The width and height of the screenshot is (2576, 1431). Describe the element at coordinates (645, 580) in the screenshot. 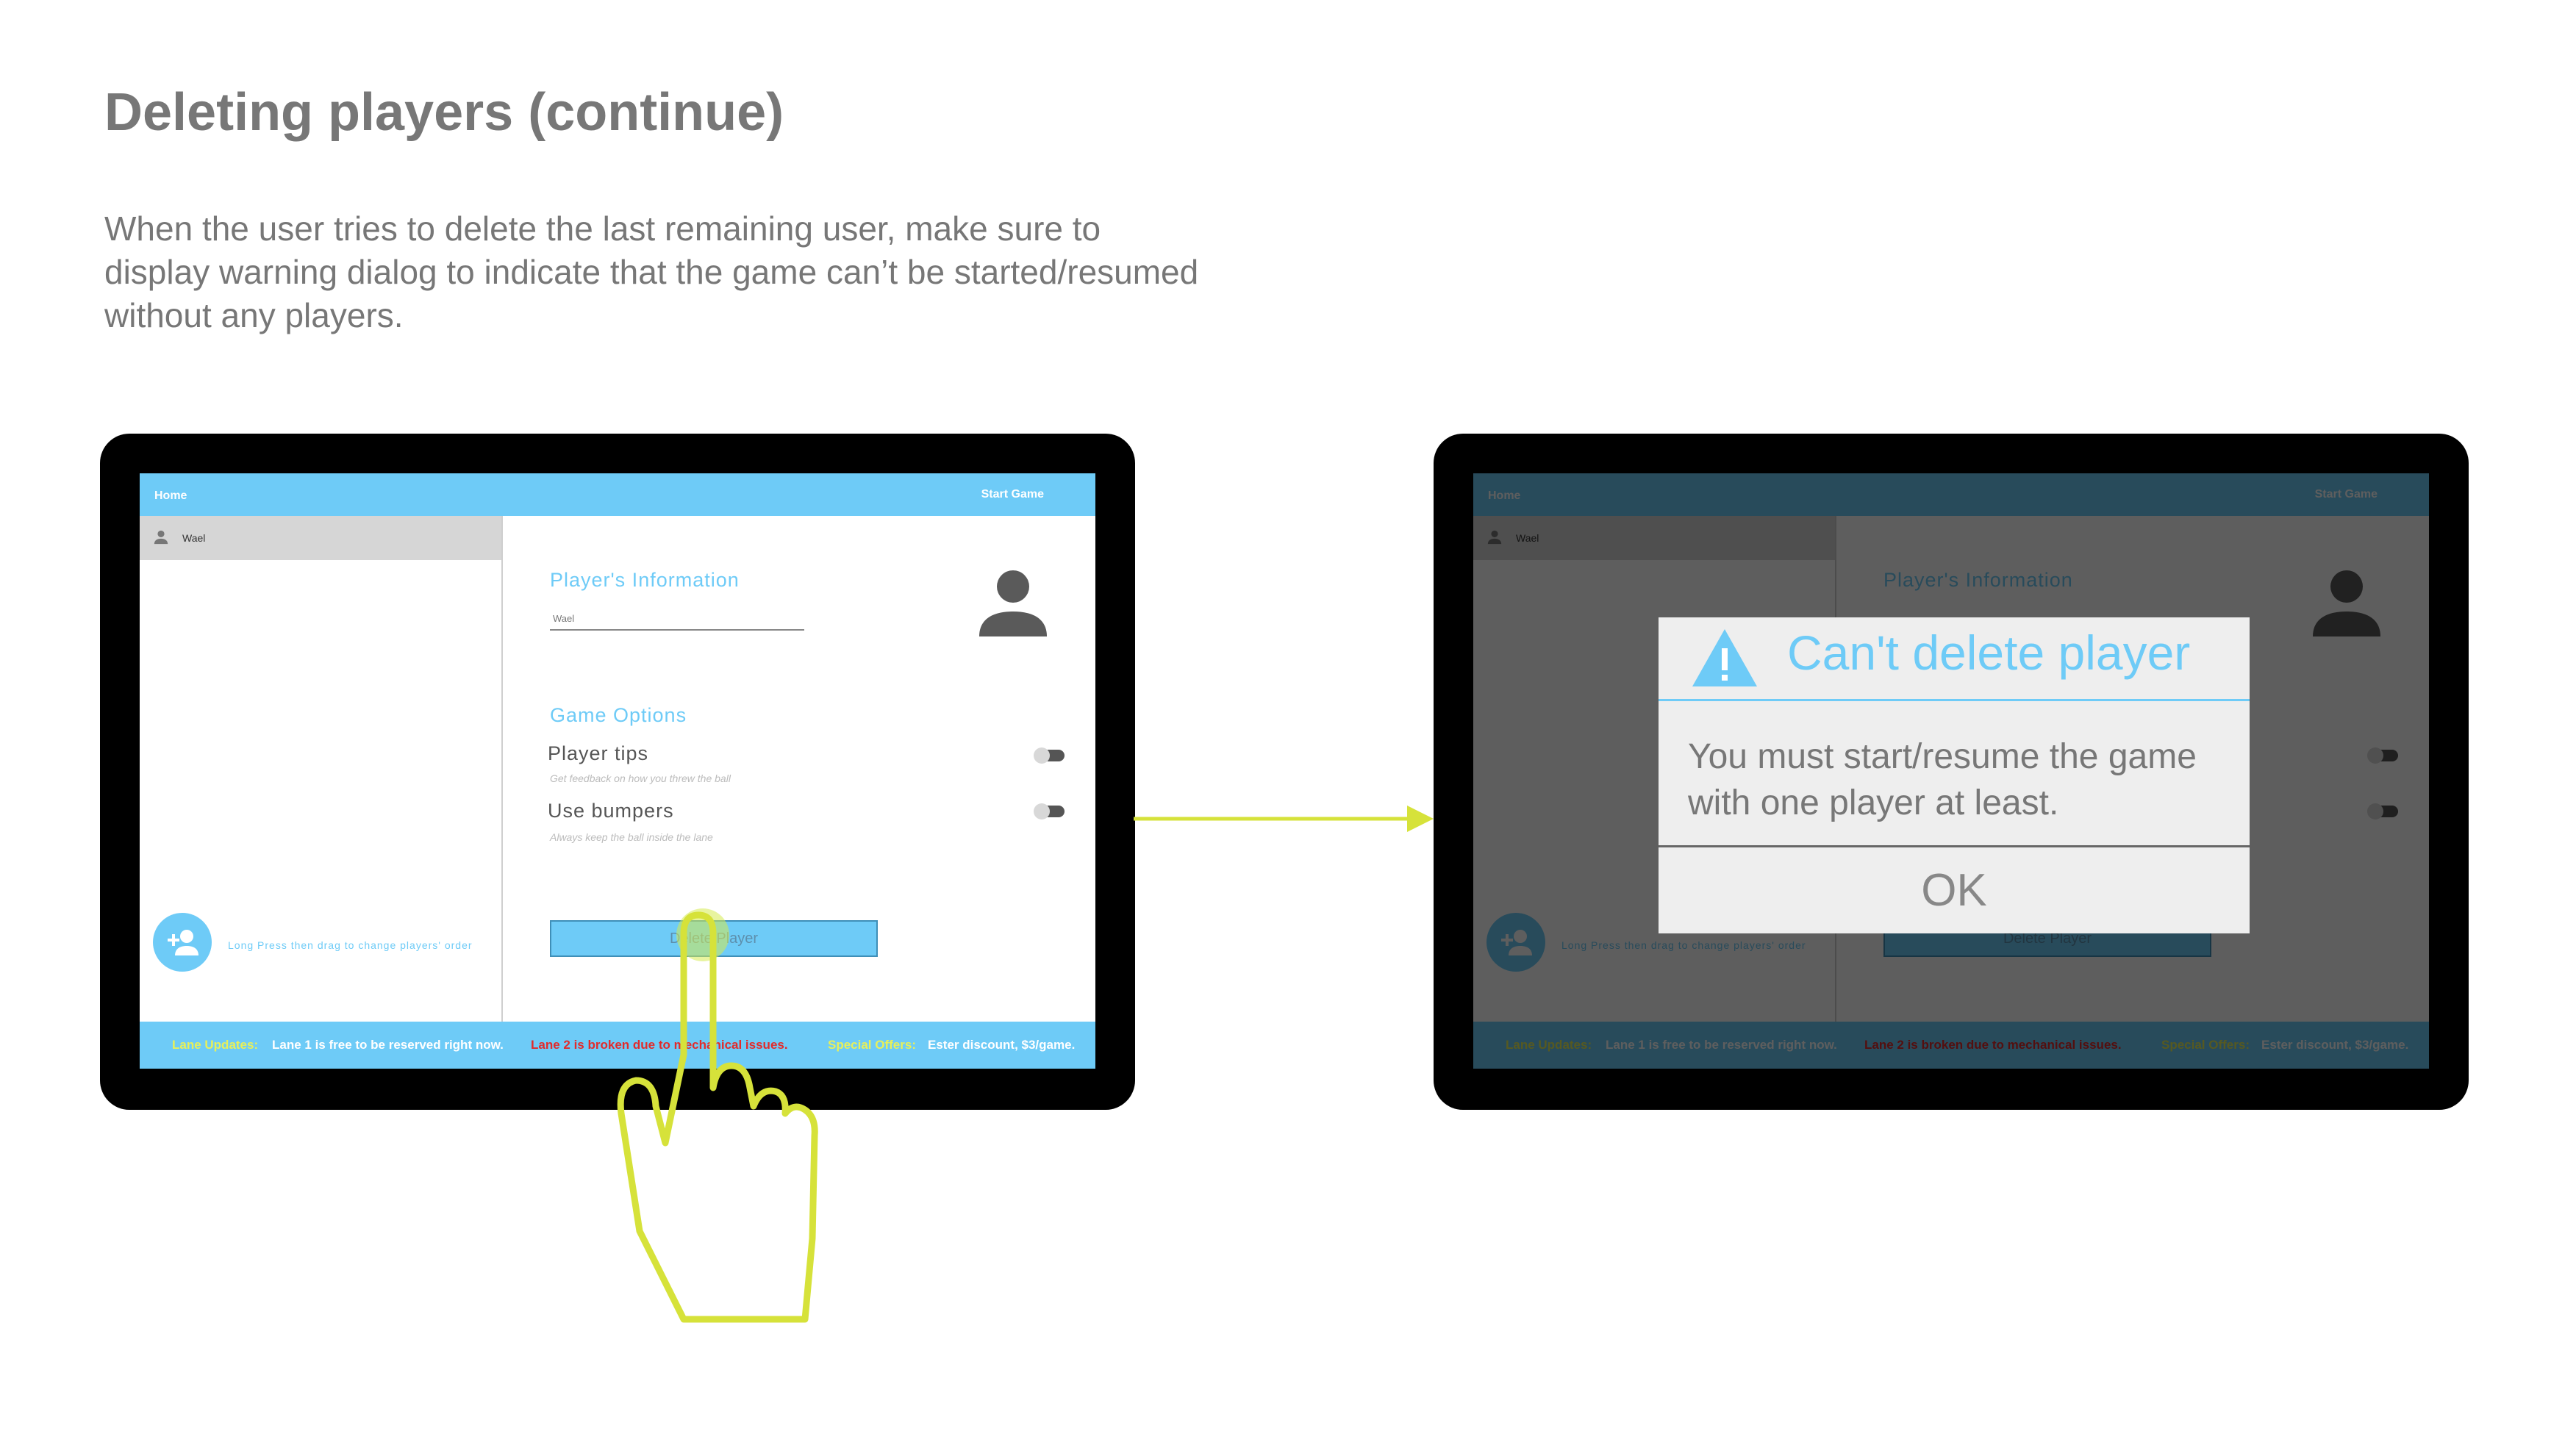

I see `players-info-heading: Player's Information` at that location.